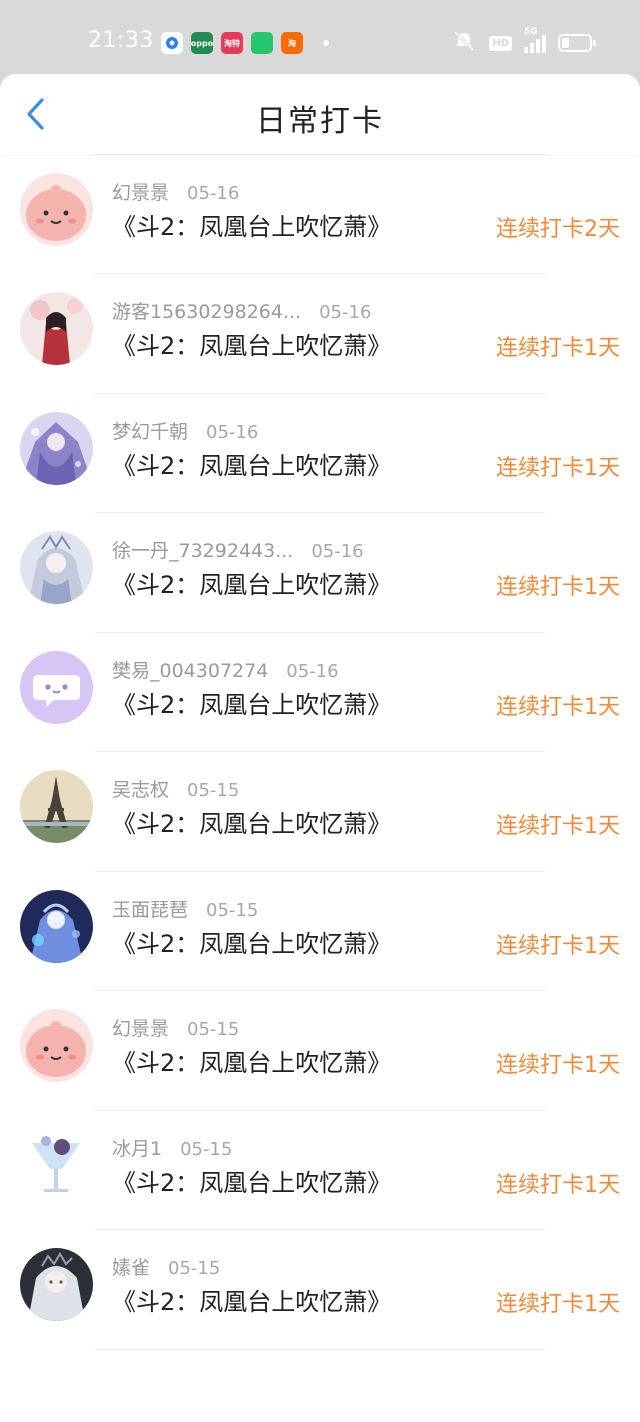 The height and width of the screenshot is (1422, 640). I want to click on network-label: 5G, so click(531, 32).